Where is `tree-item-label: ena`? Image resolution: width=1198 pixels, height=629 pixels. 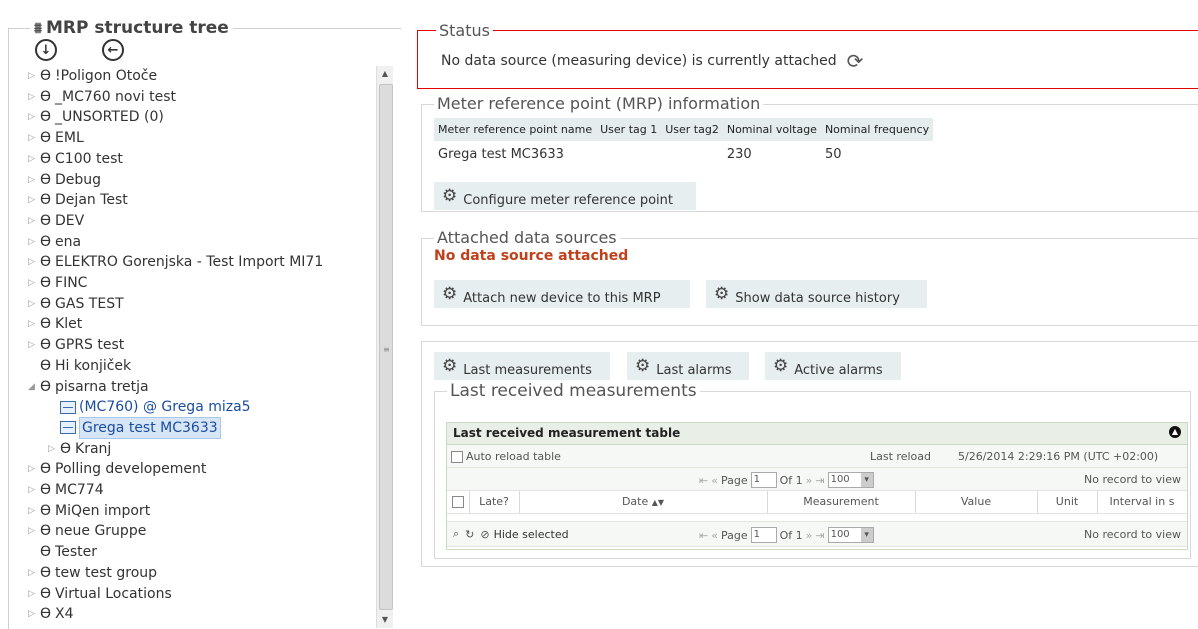
tree-item-label: ena is located at coordinates (68, 241).